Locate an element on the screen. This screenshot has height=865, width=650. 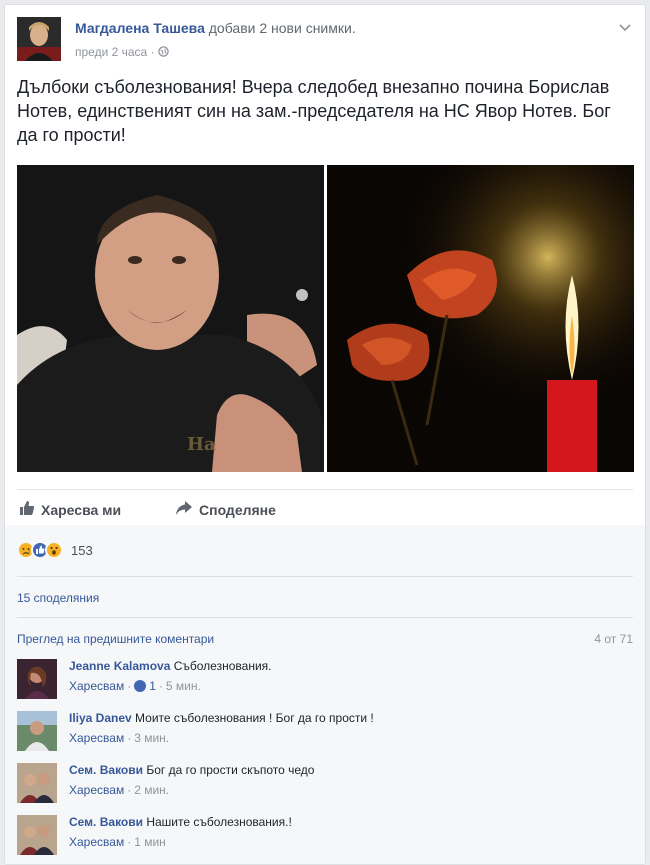
post-action: добави 2 нови снимки. is located at coordinates (282, 28).